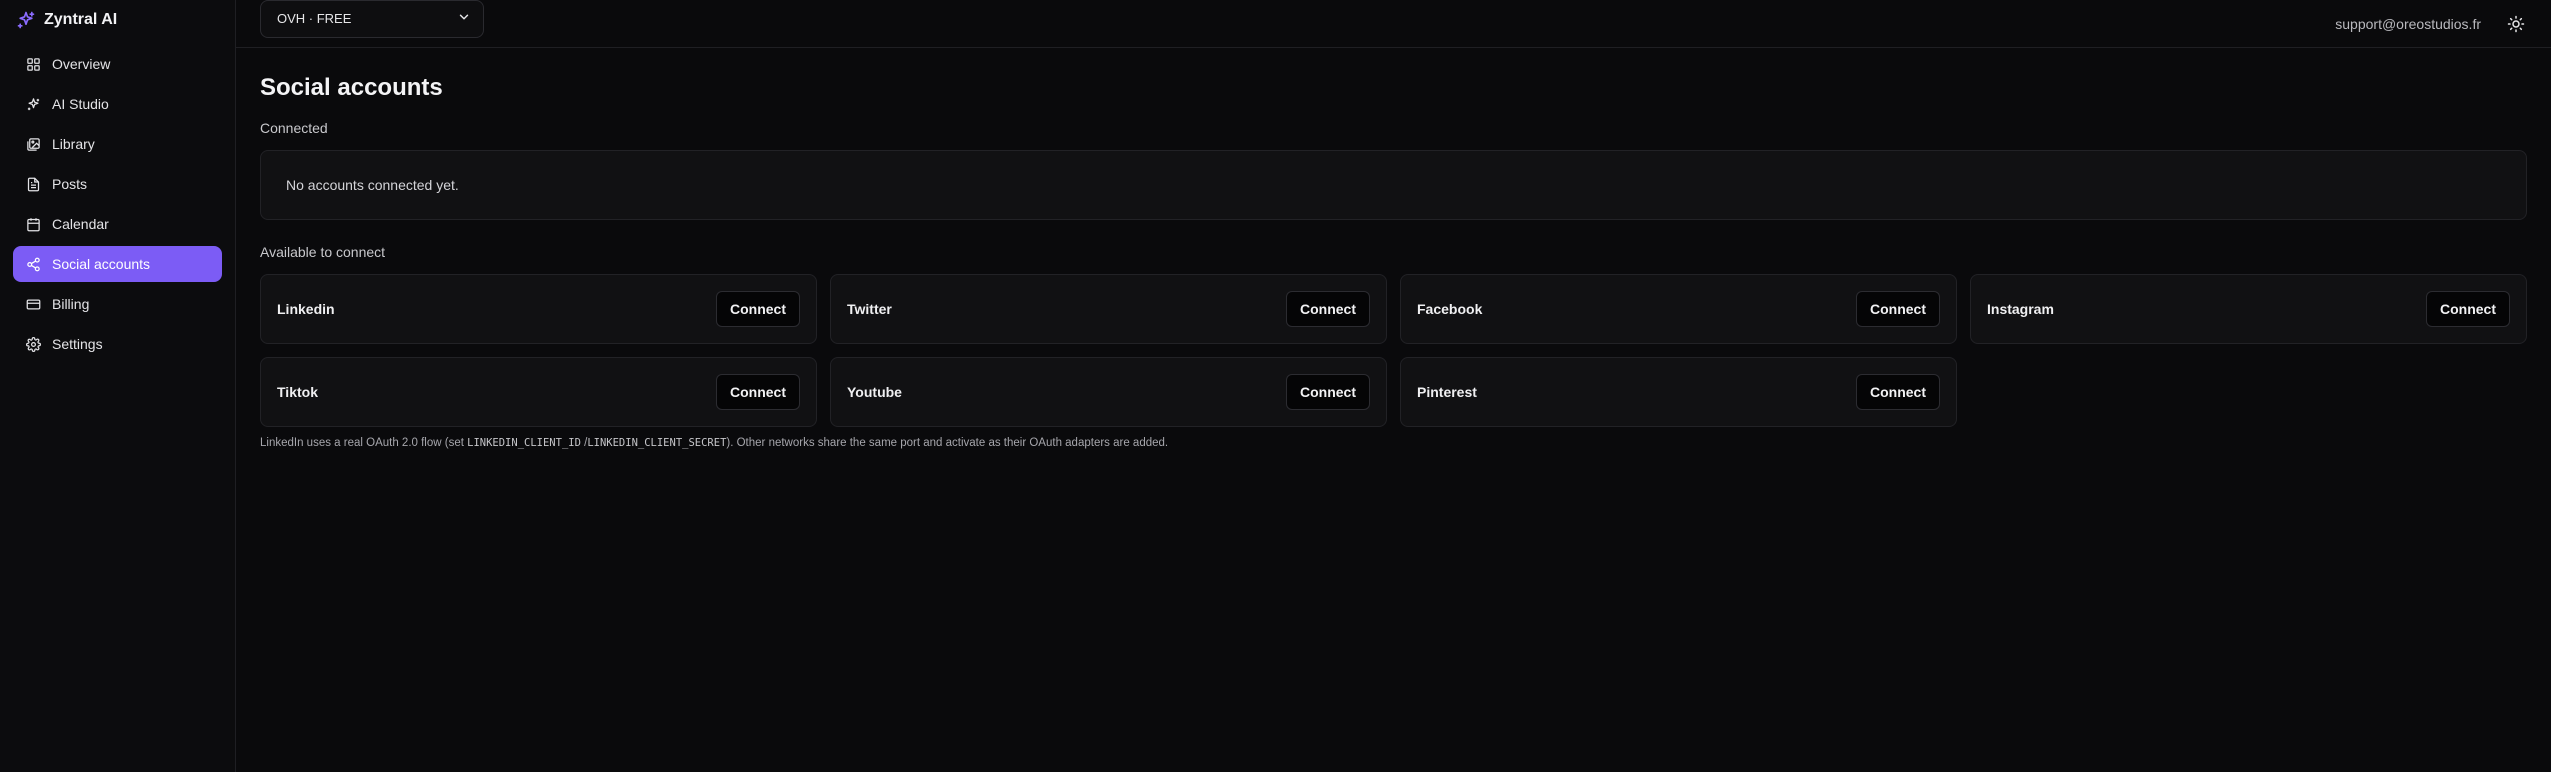  Describe the element at coordinates (33, 264) in the screenshot. I see `share-icon` at that location.